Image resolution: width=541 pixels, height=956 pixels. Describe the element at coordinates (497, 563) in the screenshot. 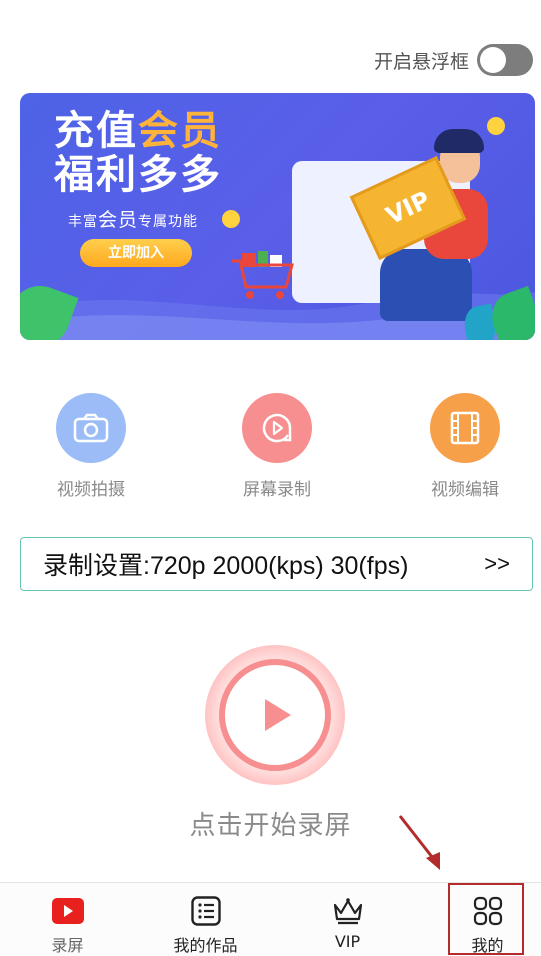

I see `settings-arrow-icon: >>` at that location.